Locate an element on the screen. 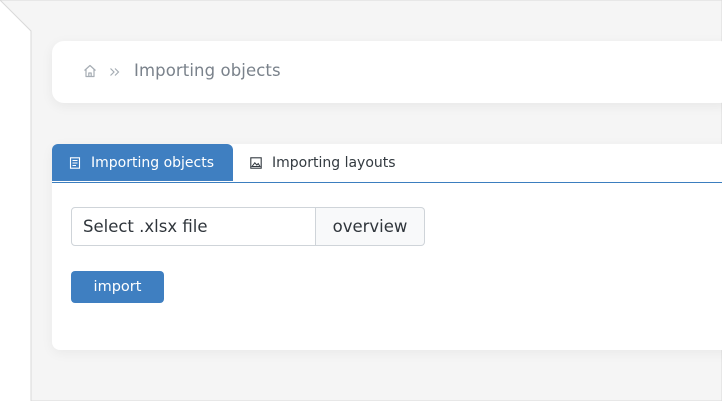 The image size is (722, 401). tab-bar: Importing objects Importing layouts is located at coordinates (387, 163).